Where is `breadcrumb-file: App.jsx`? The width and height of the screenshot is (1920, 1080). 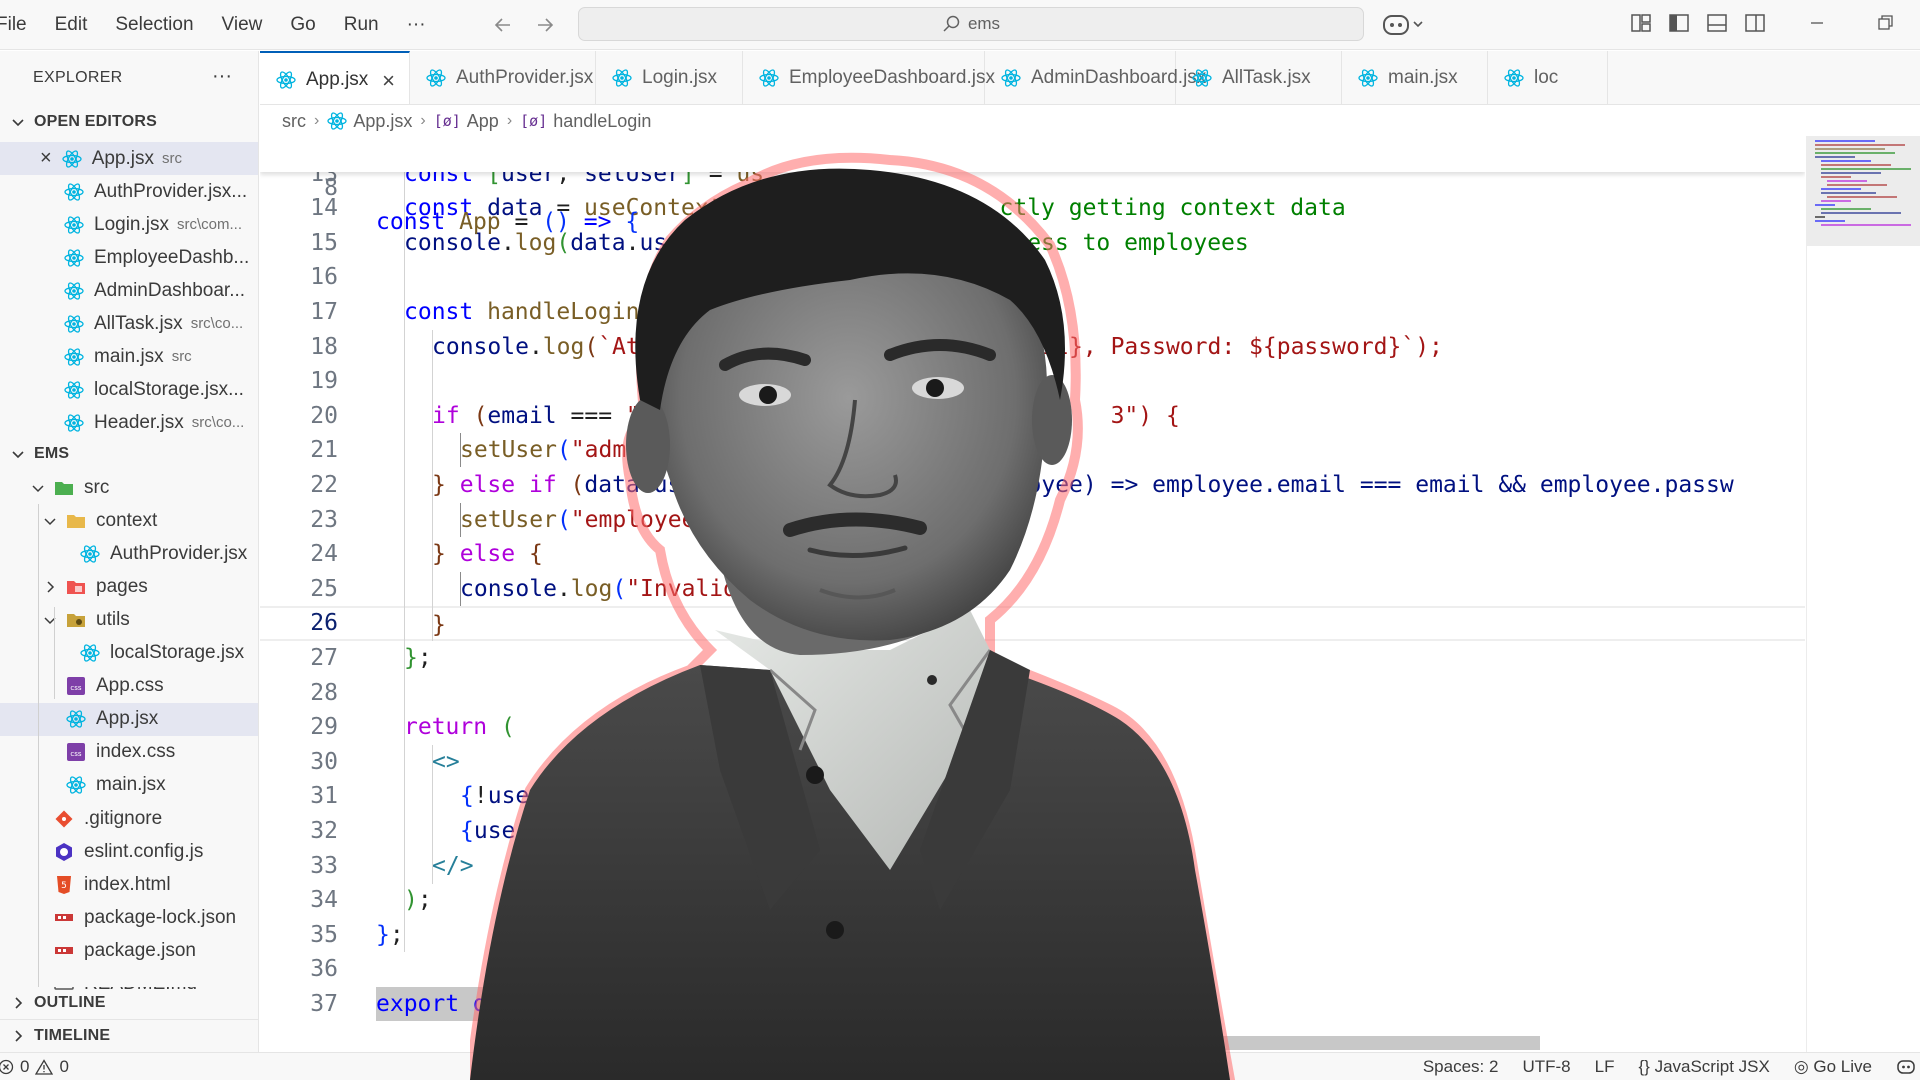
breadcrumb-file: App.jsx is located at coordinates (382, 121).